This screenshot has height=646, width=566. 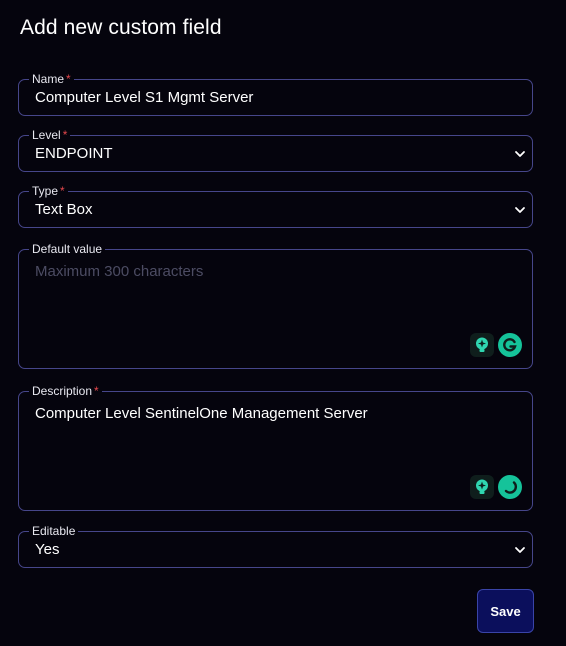 What do you see at coordinates (48, 79) in the screenshot?
I see `name-label-text: Name` at bounding box center [48, 79].